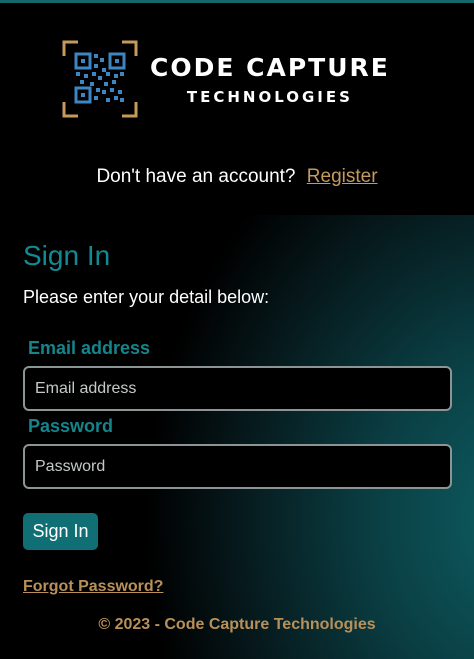 The width and height of the screenshot is (474, 659). Describe the element at coordinates (100, 79) in the screenshot. I see `qr-code-icon` at that location.